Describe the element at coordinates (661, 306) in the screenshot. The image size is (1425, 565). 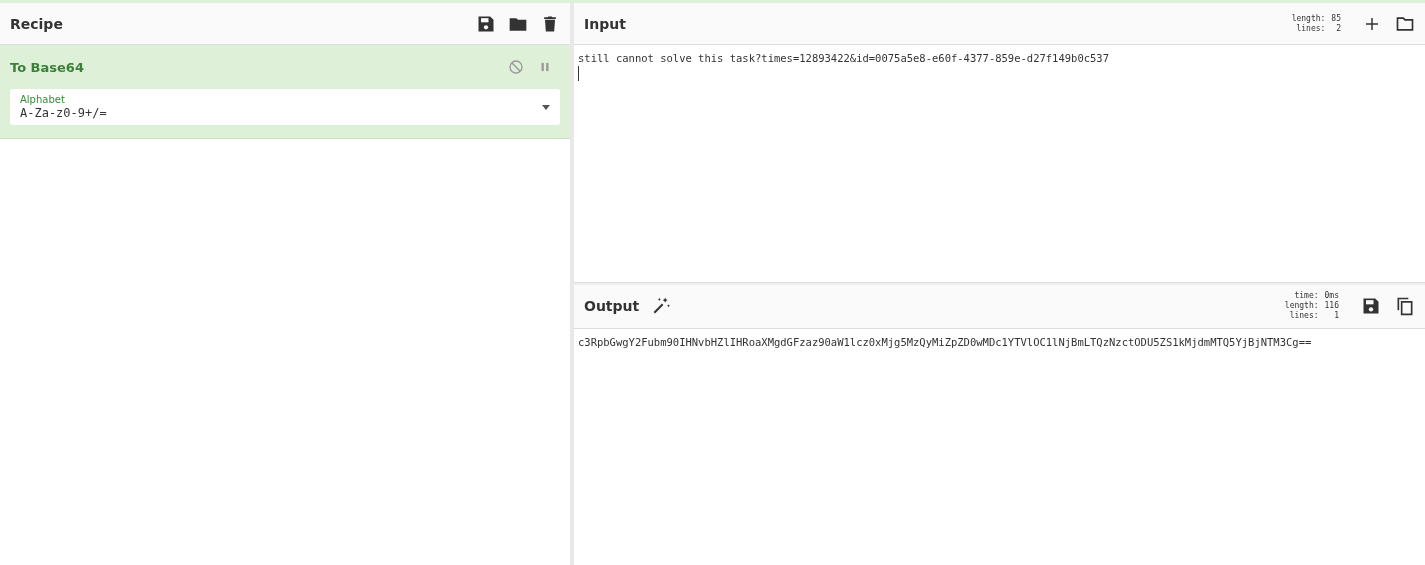
I see `magic-wand-icon` at that location.